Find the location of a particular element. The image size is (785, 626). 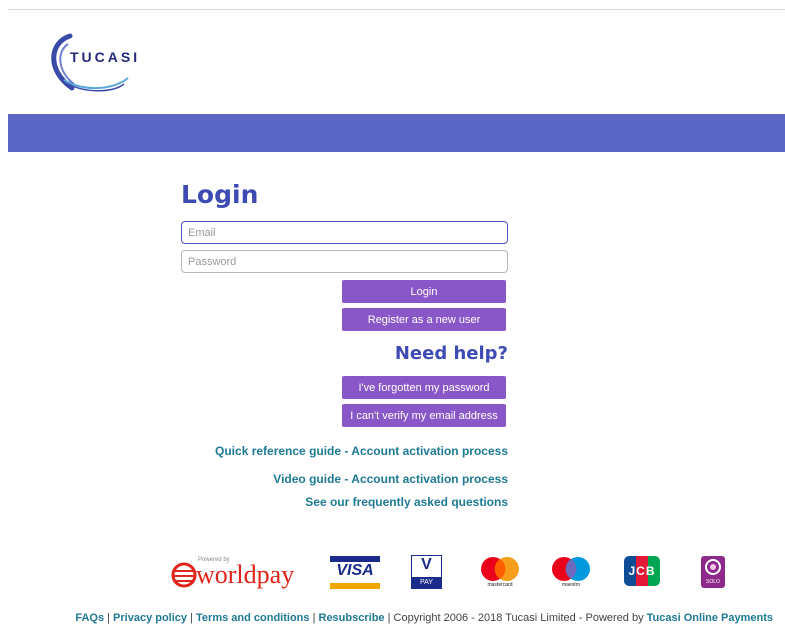

mastercard-text: mastercard is located at coordinates (500, 585).